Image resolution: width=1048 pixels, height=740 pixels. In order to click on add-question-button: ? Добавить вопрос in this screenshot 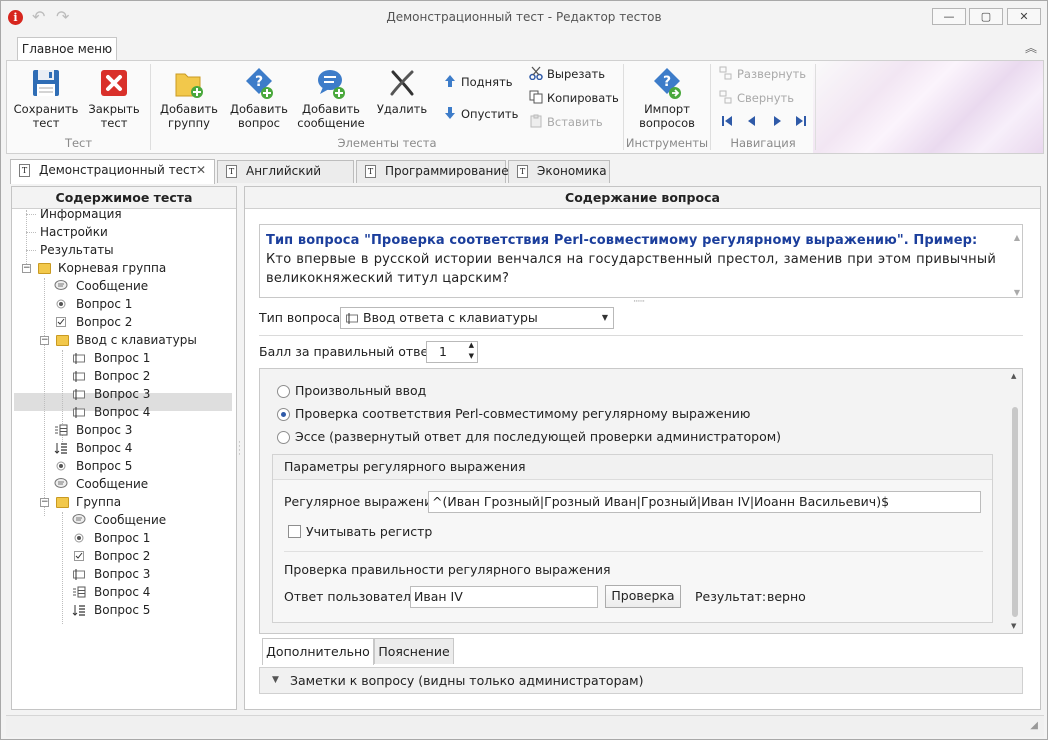, I will do `click(259, 98)`.